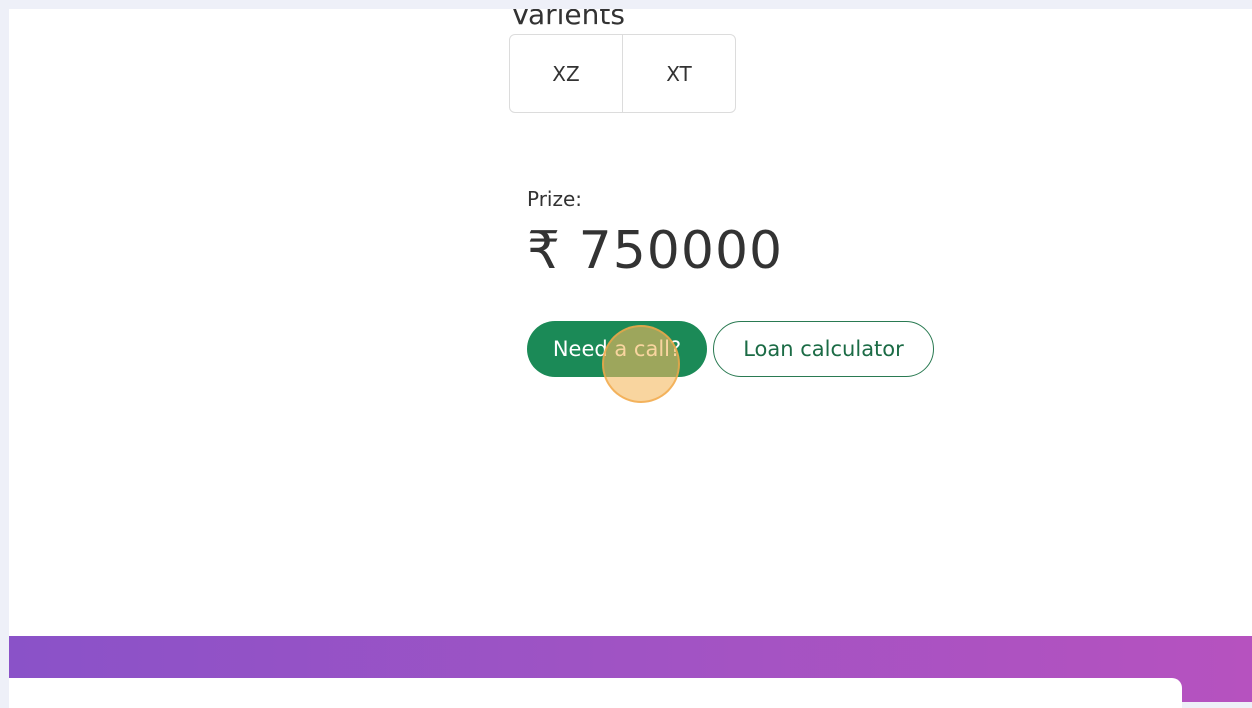 Image resolution: width=1252 pixels, height=708 pixels. I want to click on variant-option-xt: XT, so click(678, 73).